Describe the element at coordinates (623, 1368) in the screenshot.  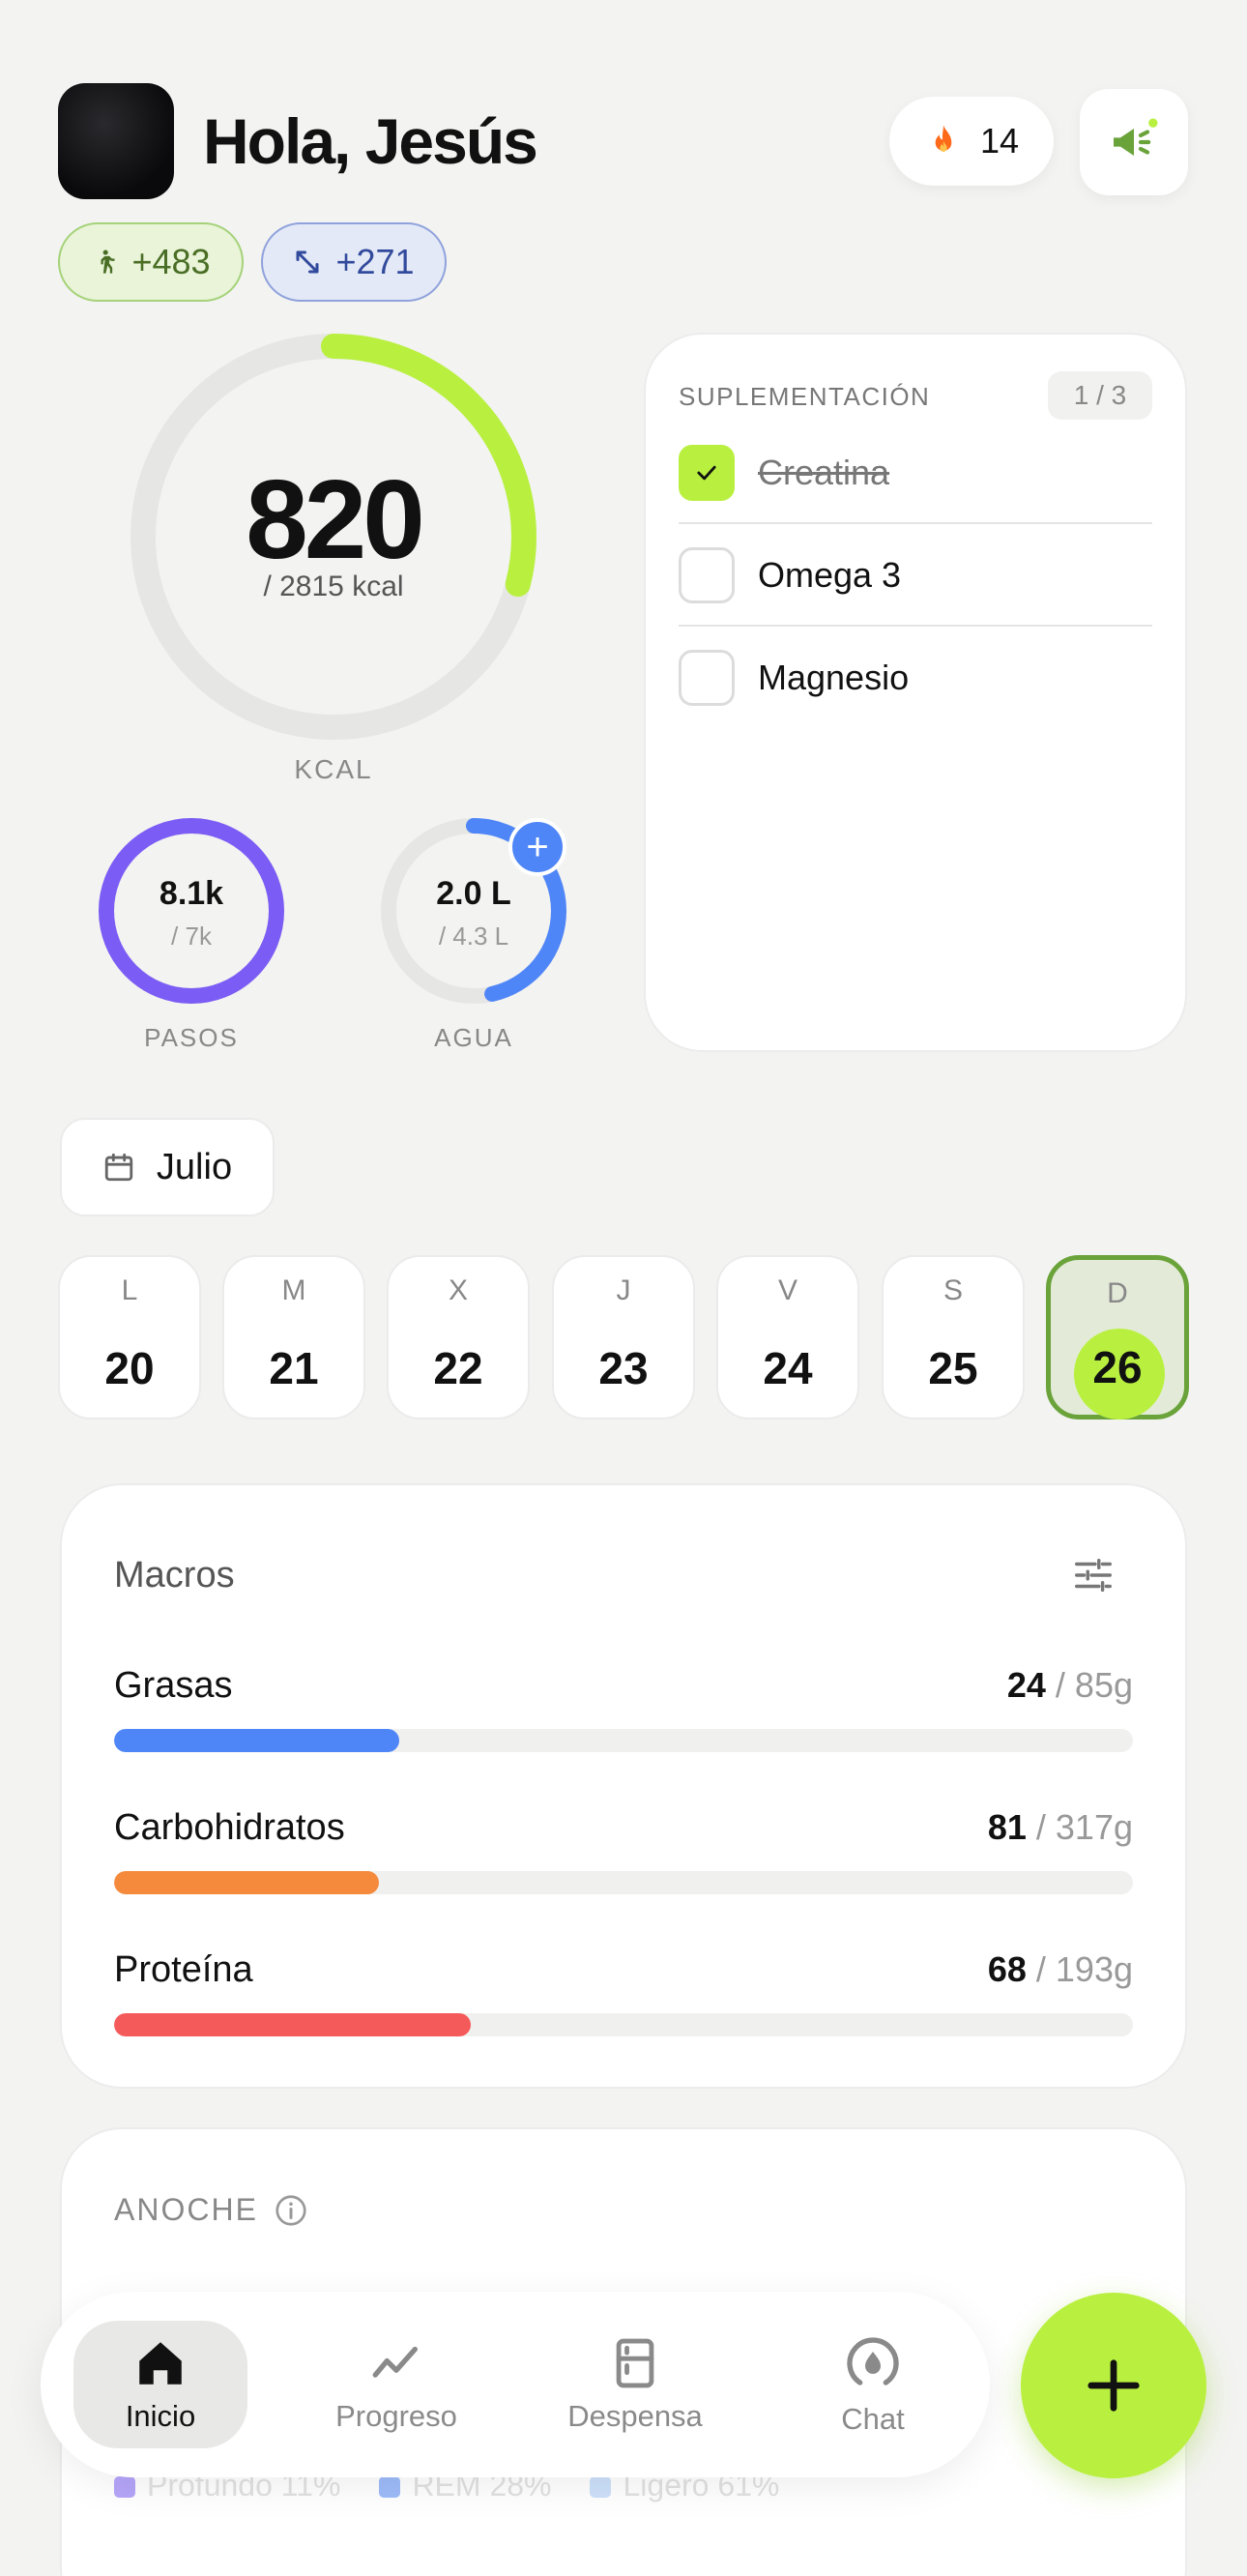
I see `day-number: 23` at that location.